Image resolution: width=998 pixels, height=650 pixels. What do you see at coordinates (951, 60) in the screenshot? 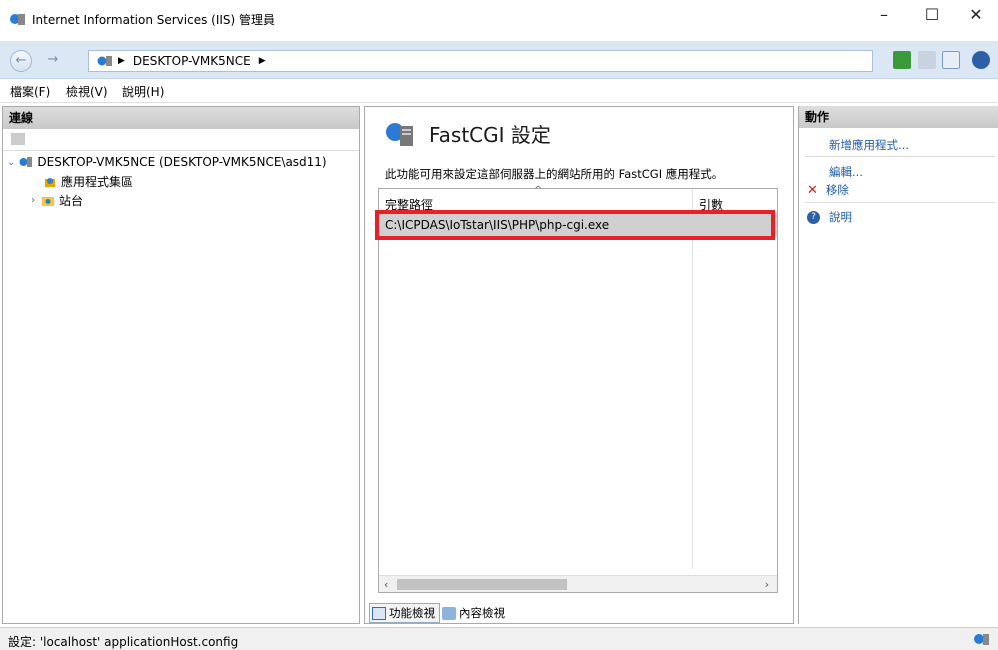
I see `home-icon` at bounding box center [951, 60].